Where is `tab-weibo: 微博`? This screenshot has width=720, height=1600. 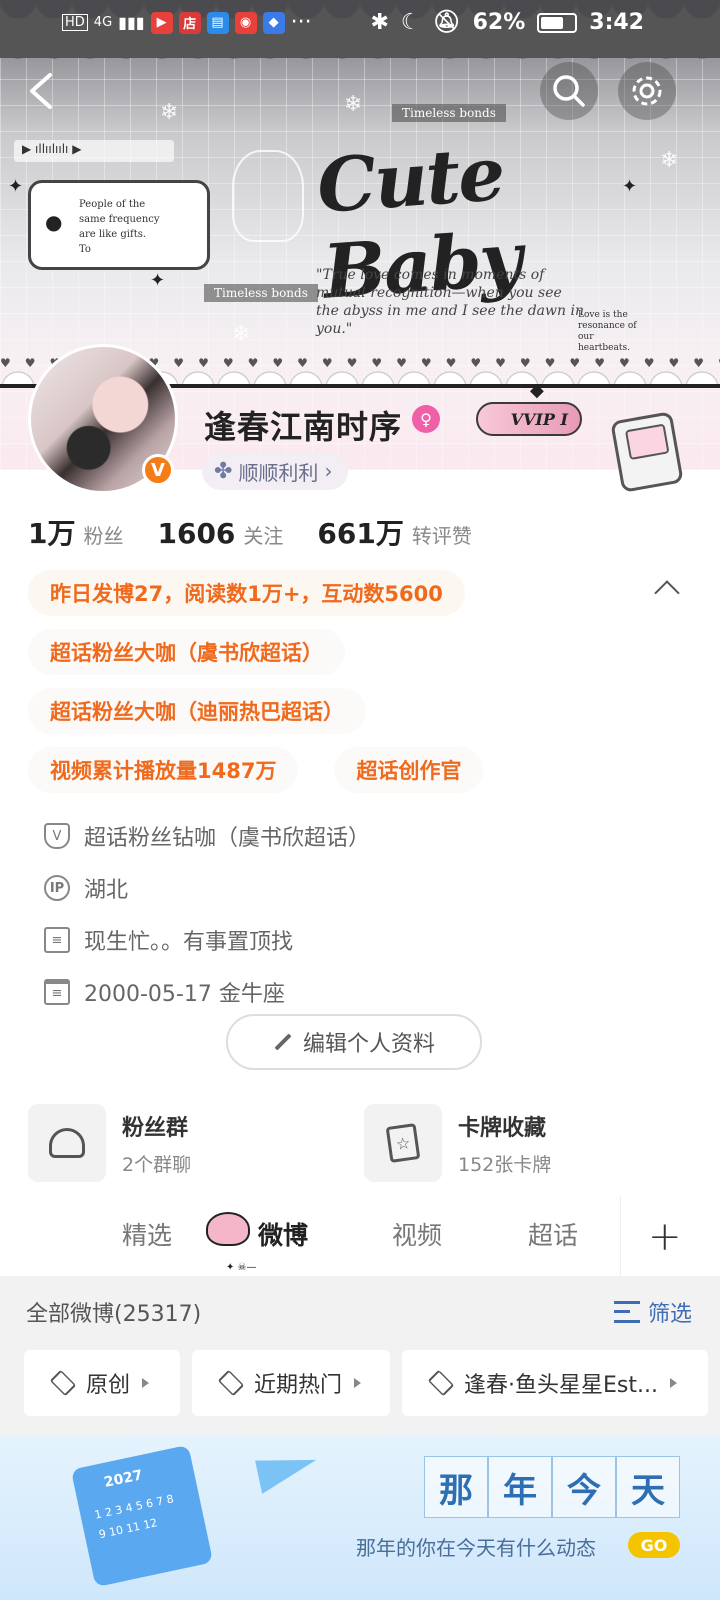 tab-weibo: 微博 is located at coordinates (283, 1234).